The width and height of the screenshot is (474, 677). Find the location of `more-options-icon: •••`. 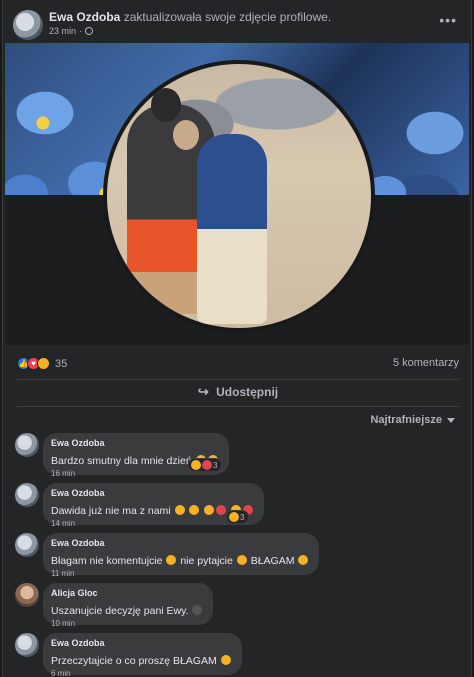

more-options-icon: ••• is located at coordinates (448, 20).